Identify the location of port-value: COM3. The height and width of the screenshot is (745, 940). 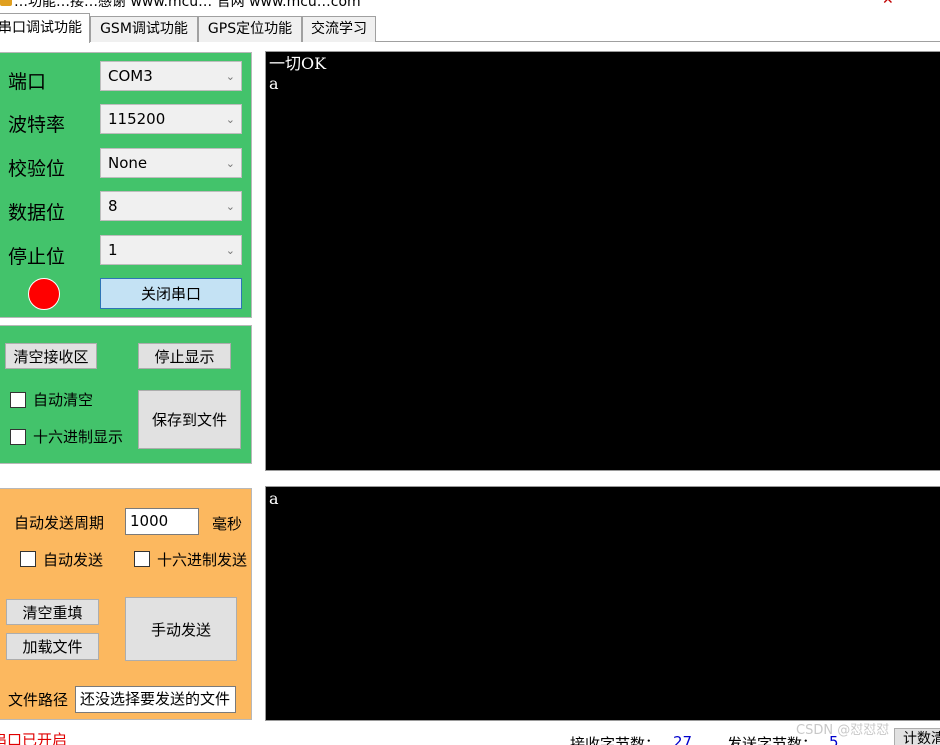
(130, 76).